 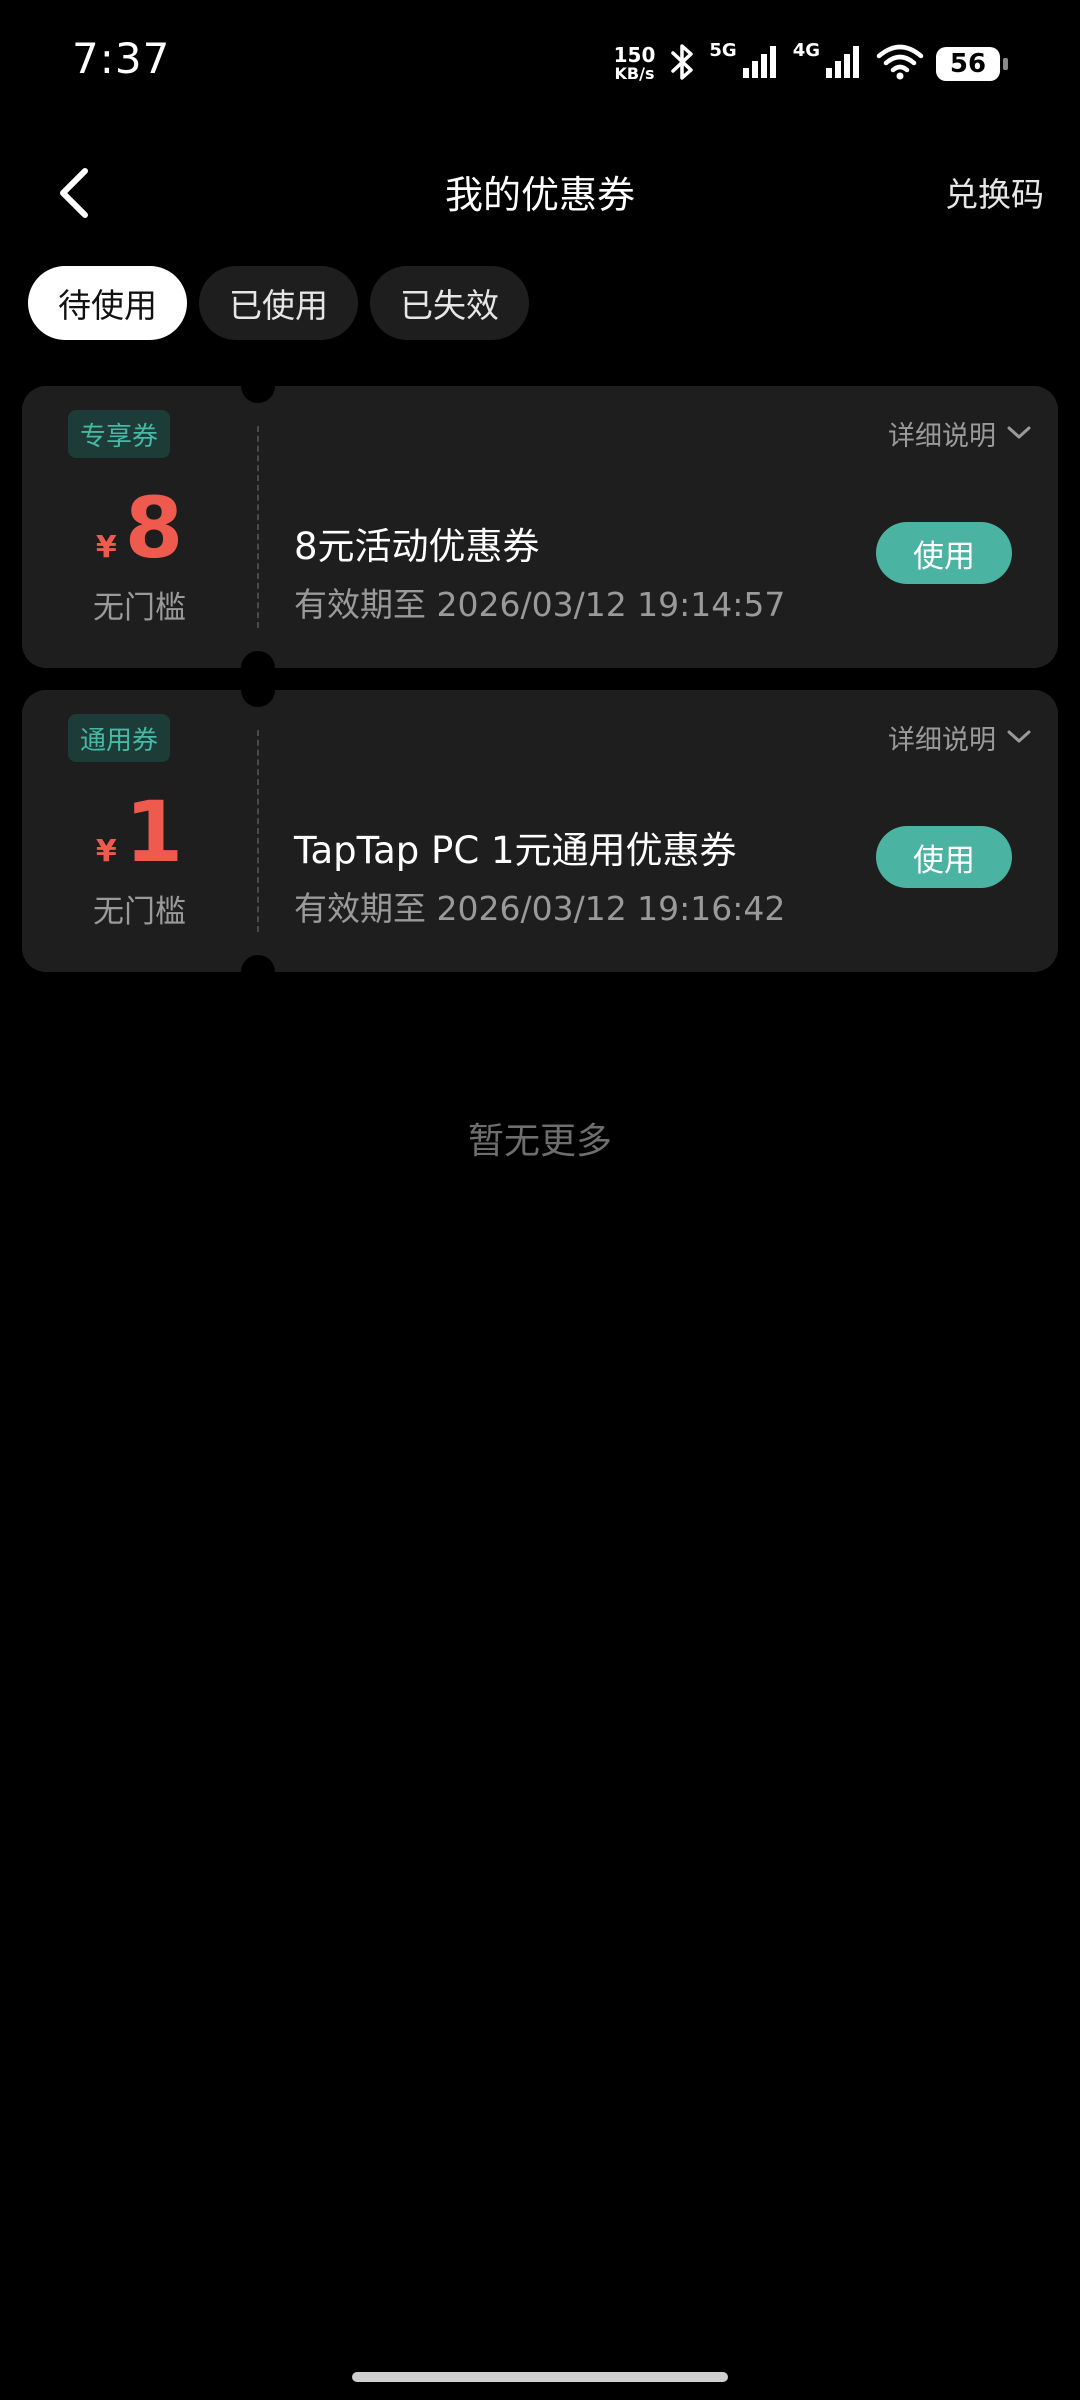 What do you see at coordinates (682, 64) in the screenshot?
I see `bluetooth-icon` at bounding box center [682, 64].